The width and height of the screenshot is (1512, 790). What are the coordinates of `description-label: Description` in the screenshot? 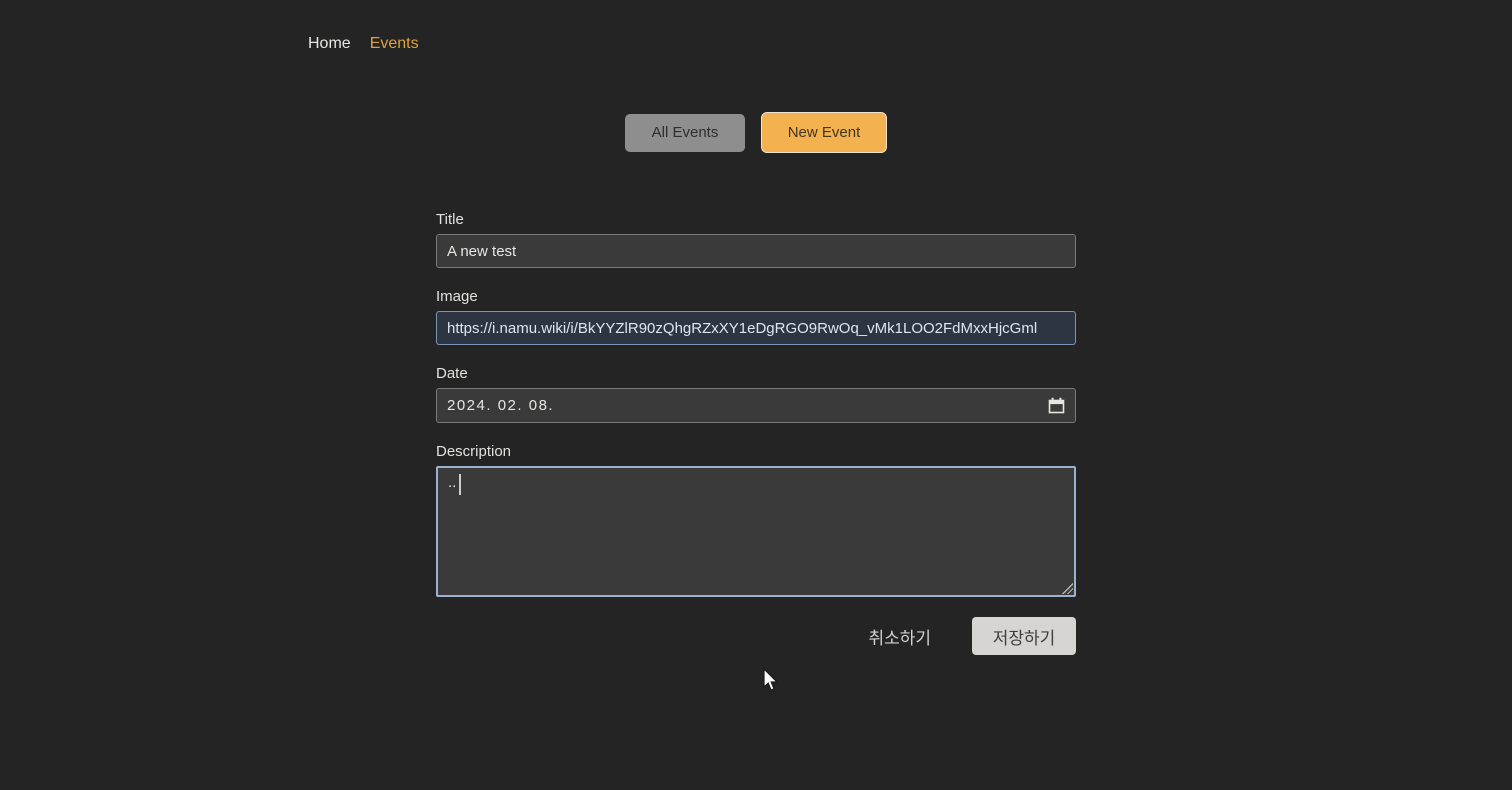 It's located at (474, 451).